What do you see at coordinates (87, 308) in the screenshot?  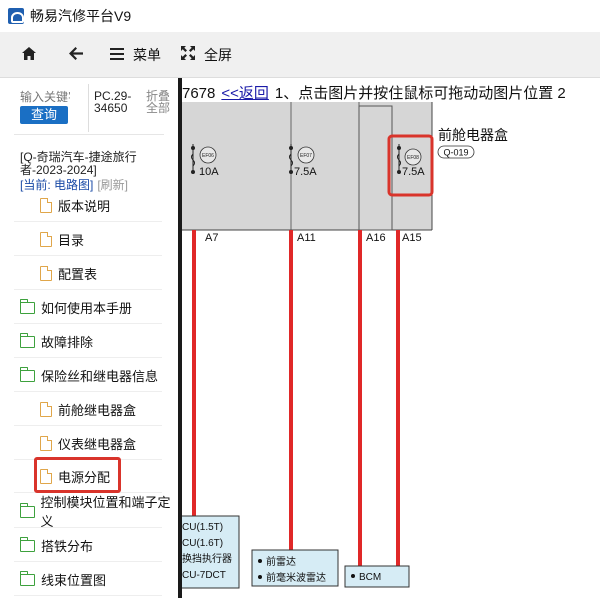 I see `tree-item-label: 如何使用本手册` at bounding box center [87, 308].